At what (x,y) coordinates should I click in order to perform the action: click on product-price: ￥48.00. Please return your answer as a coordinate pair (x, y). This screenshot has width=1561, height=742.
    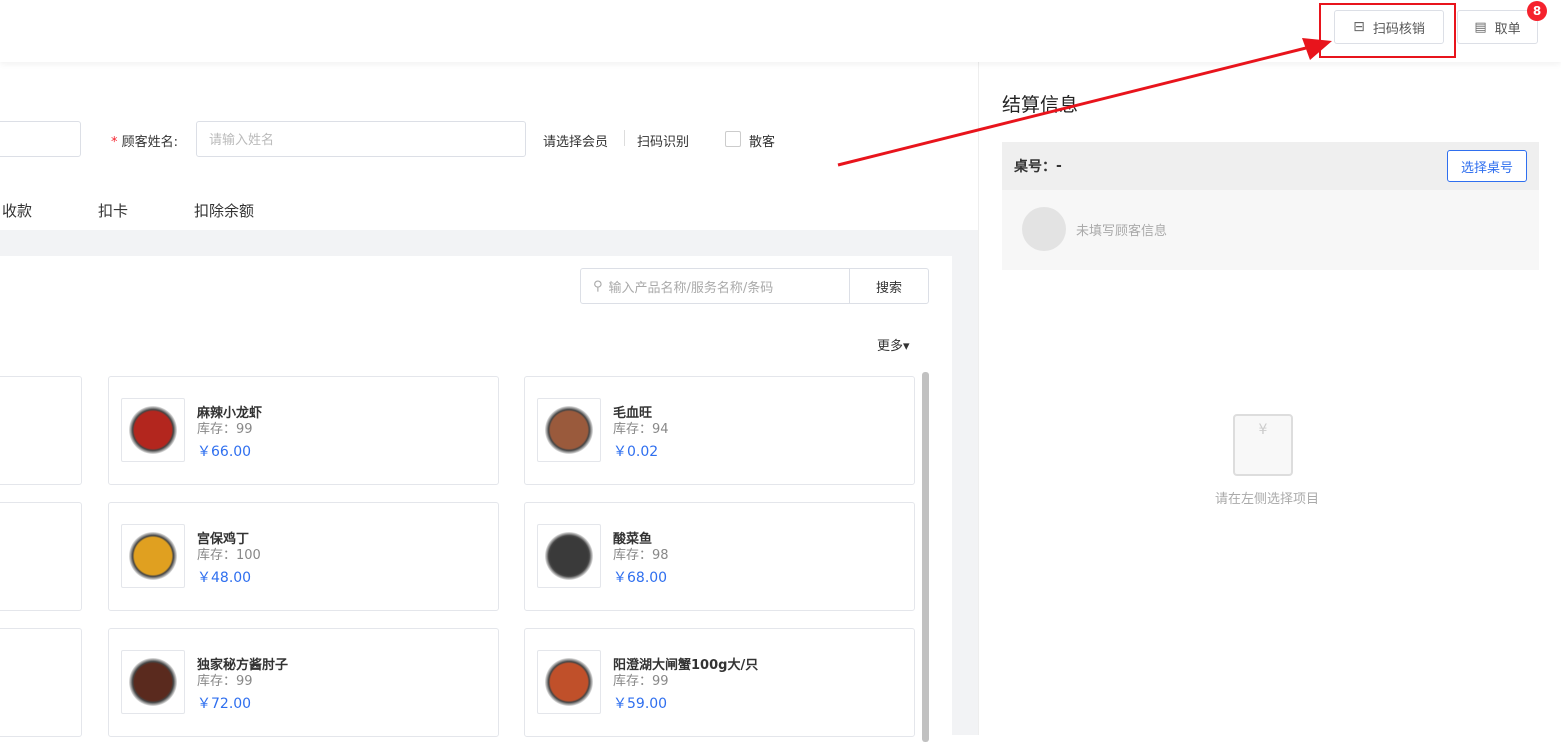
    Looking at the image, I should click on (224, 578).